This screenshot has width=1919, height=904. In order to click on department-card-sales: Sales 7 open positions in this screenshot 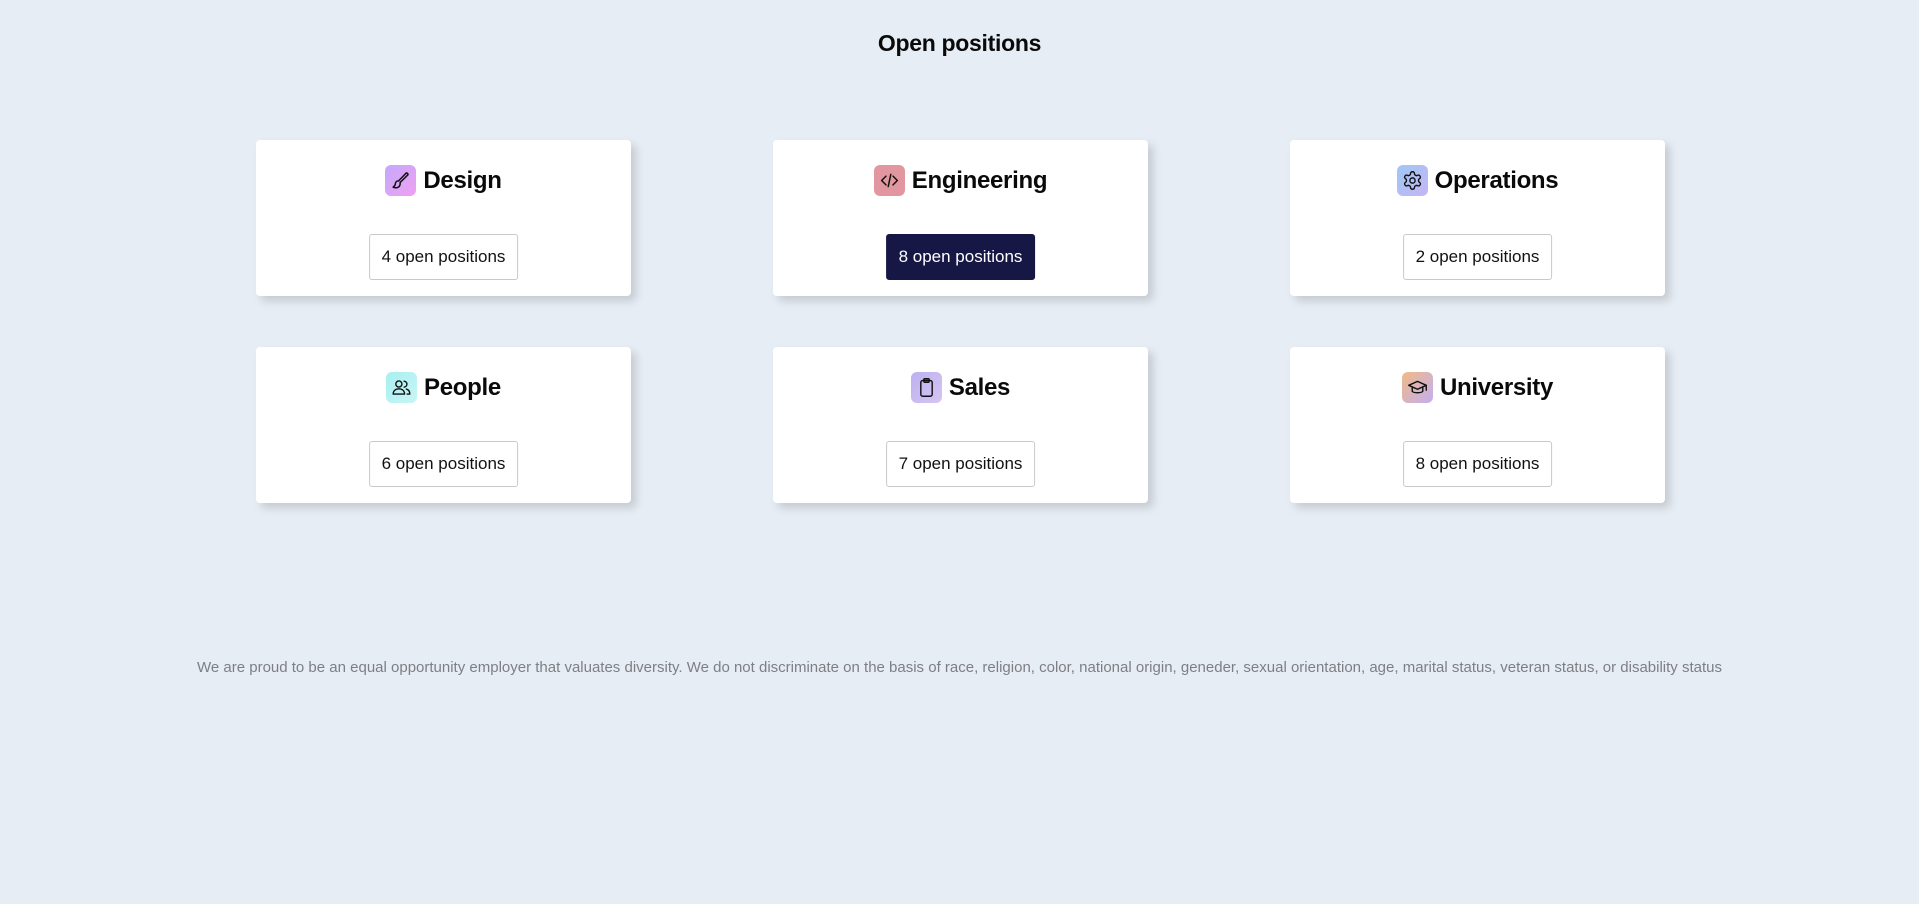, I will do `click(960, 425)`.